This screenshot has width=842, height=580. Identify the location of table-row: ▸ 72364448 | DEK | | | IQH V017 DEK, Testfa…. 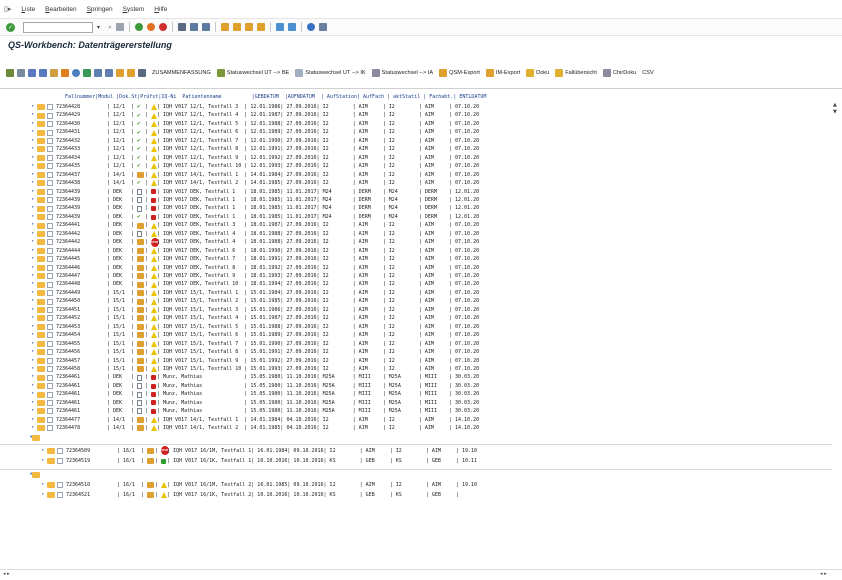
(416, 284).